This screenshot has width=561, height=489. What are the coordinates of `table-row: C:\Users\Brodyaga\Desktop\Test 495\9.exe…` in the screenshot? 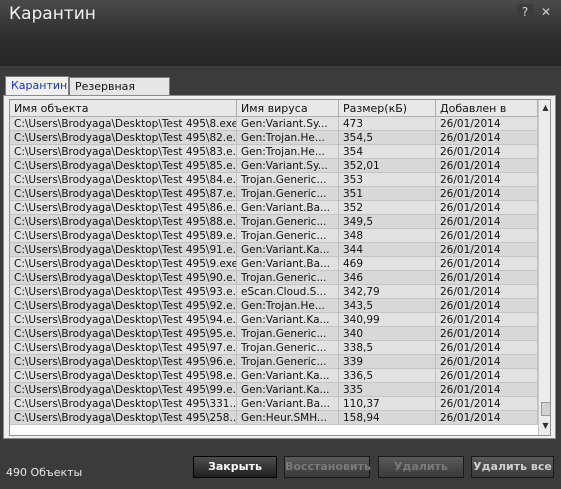 It's located at (274, 264).